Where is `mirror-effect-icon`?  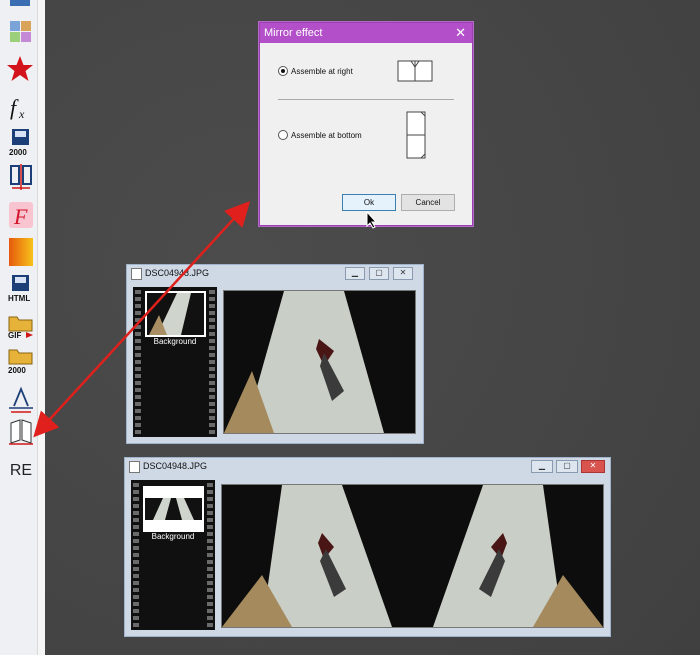 mirror-effect-icon is located at coordinates (21, 432).